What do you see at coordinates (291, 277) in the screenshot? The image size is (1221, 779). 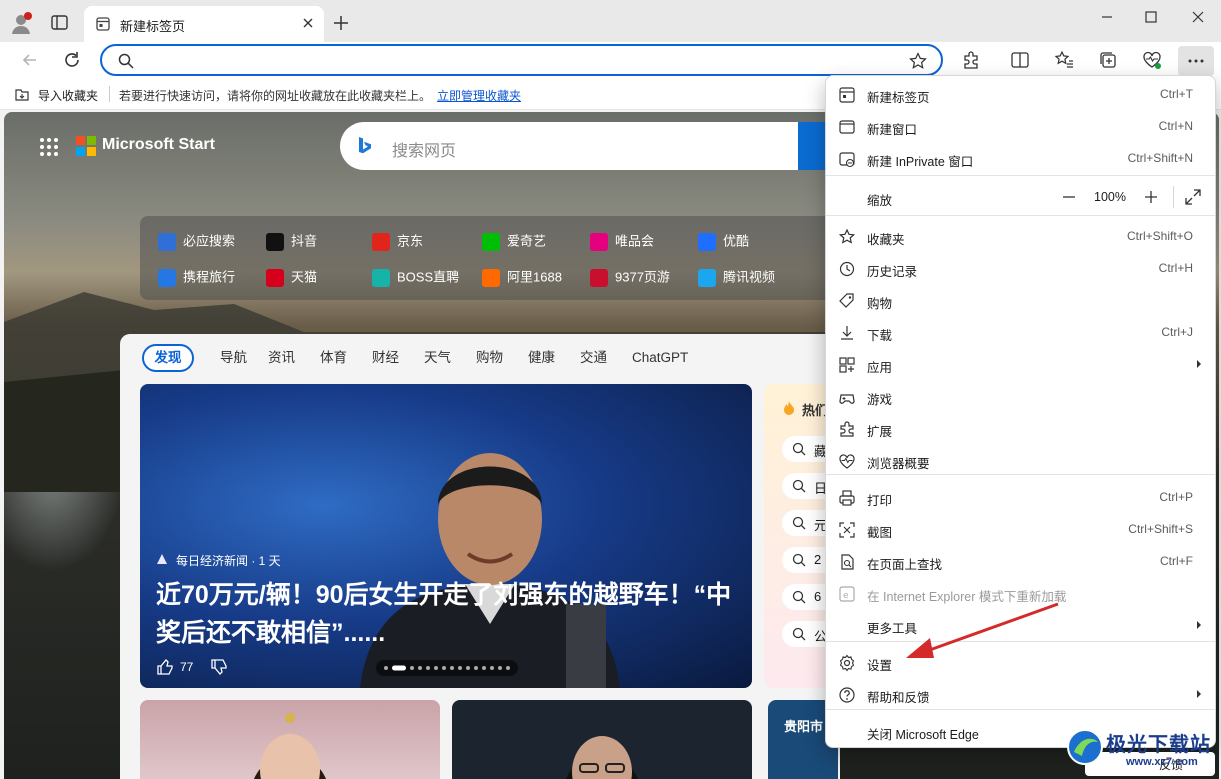 I see `quick-link: 天猫` at bounding box center [291, 277].